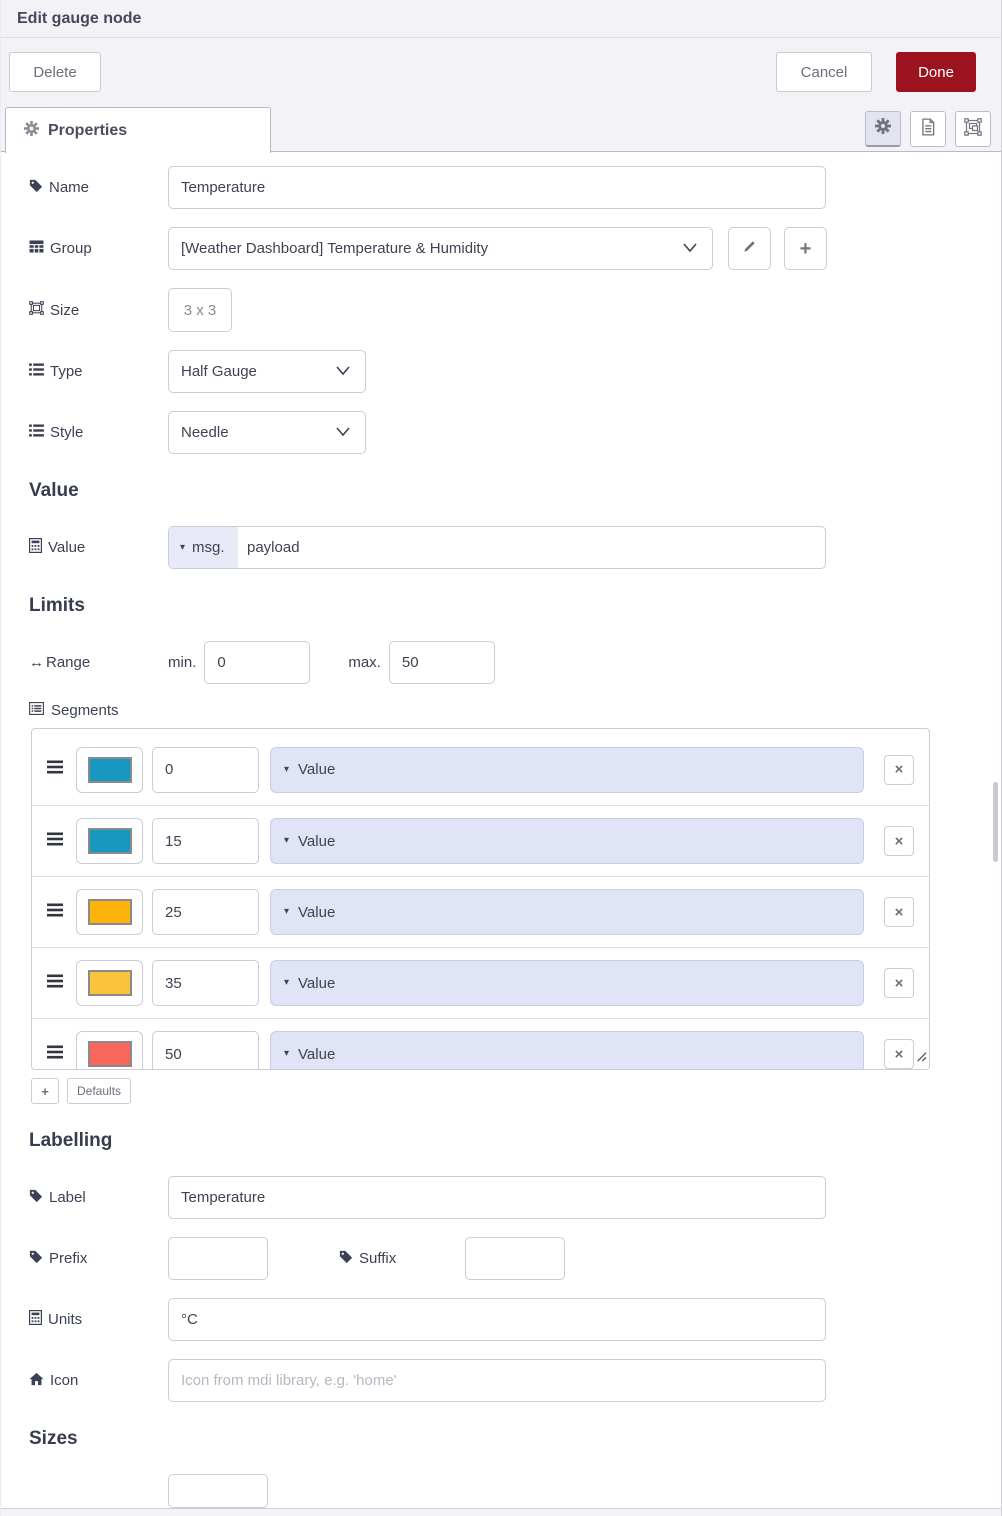  I want to click on edit-group-button, so click(749, 248).